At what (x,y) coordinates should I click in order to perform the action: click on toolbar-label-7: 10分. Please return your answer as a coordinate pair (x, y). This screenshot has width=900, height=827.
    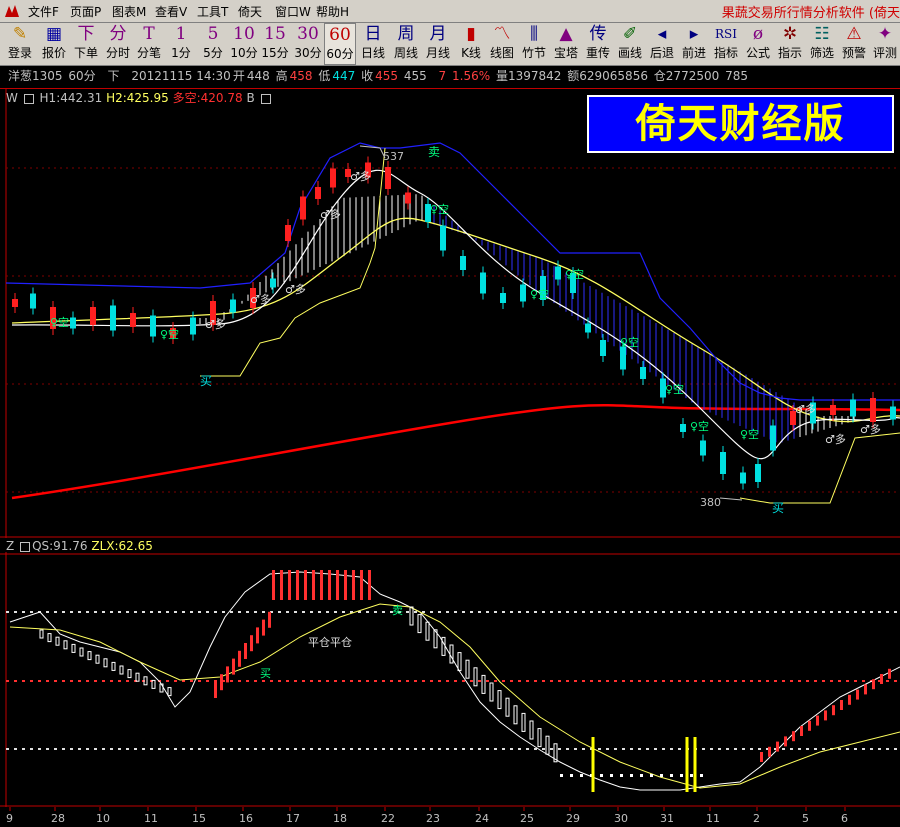
    Looking at the image, I should click on (244, 53).